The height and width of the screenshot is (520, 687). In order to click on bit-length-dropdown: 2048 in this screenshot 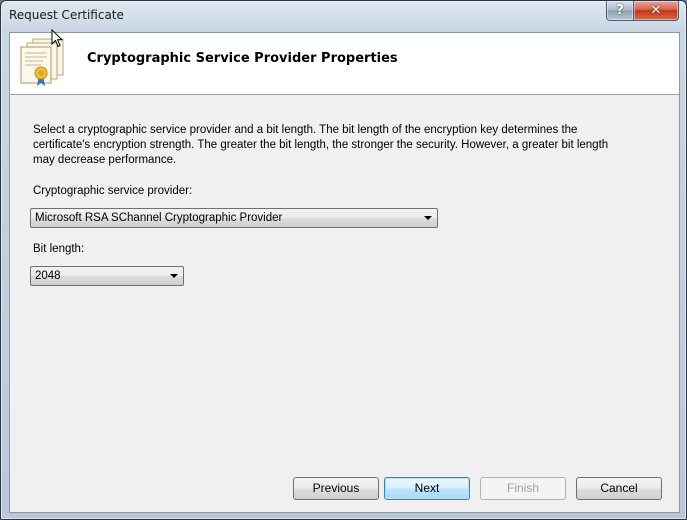, I will do `click(107, 276)`.